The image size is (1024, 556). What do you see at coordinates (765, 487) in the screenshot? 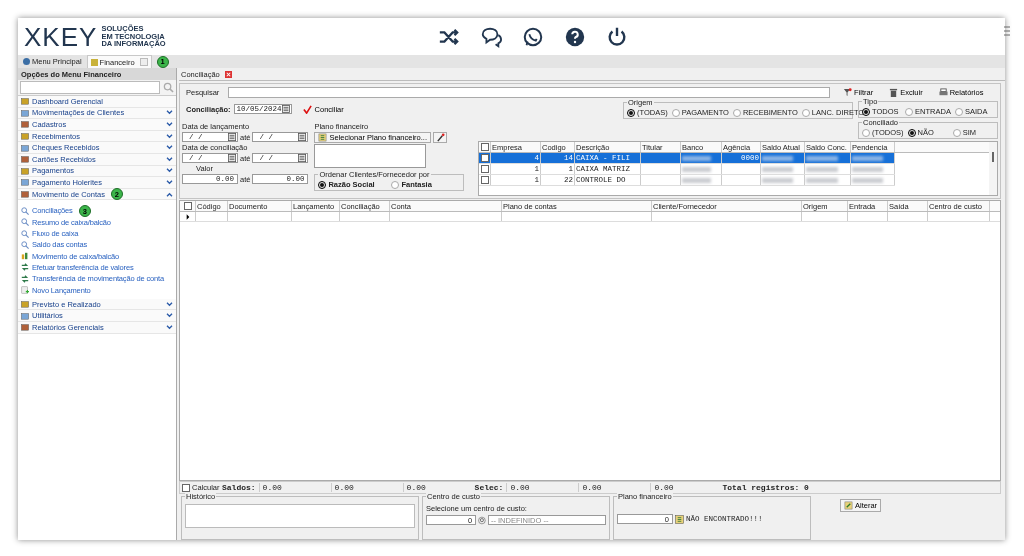
I see `record-count: Total registros: 0` at bounding box center [765, 487].